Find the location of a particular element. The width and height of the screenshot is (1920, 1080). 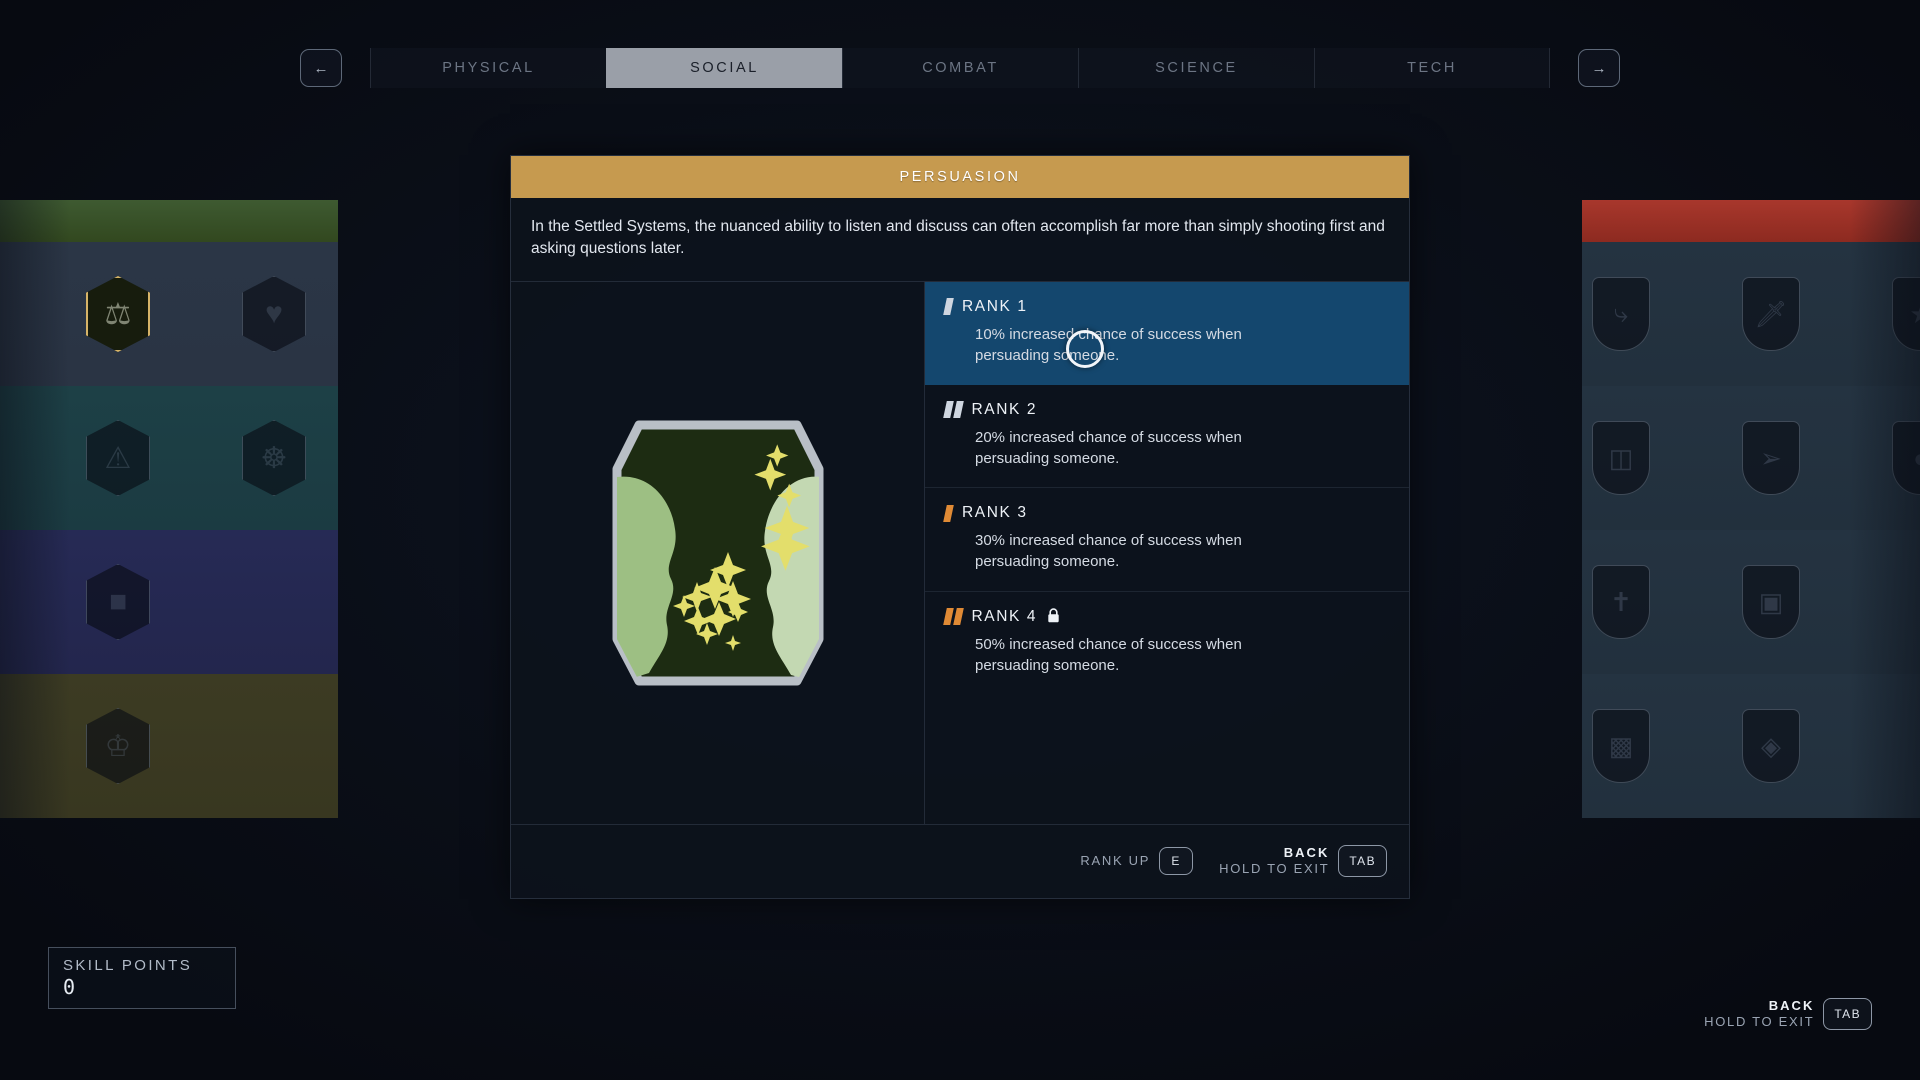

rank-up-label: RANK UP is located at coordinates (1115, 861).